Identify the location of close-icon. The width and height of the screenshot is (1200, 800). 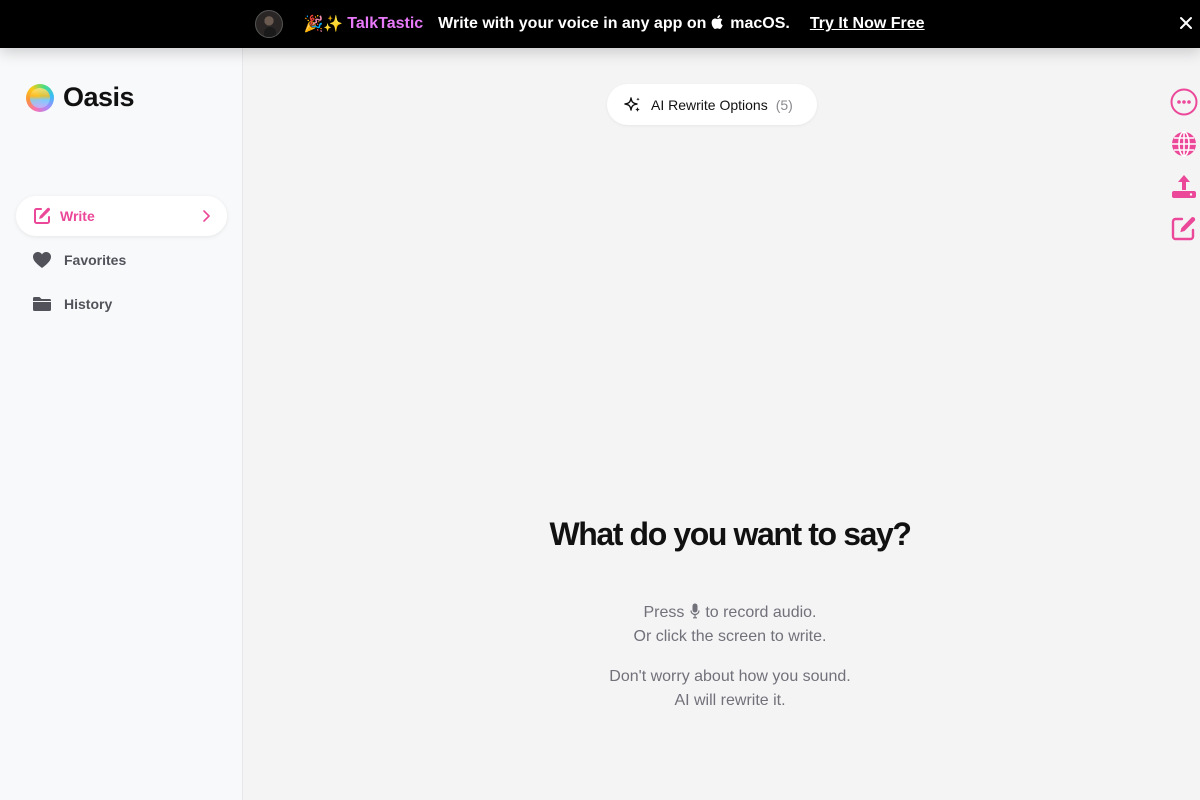
(1186, 23).